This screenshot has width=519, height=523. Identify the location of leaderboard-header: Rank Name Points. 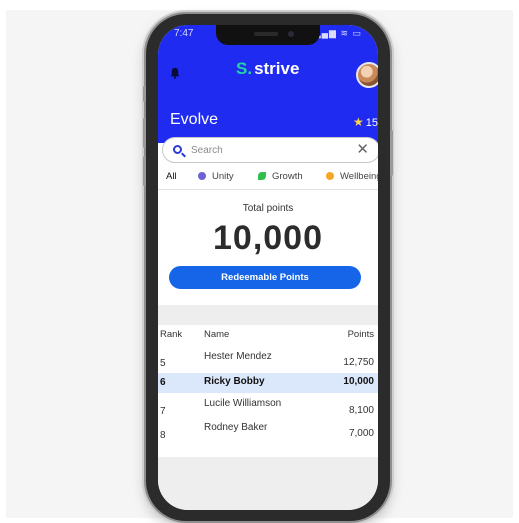
(268, 336).